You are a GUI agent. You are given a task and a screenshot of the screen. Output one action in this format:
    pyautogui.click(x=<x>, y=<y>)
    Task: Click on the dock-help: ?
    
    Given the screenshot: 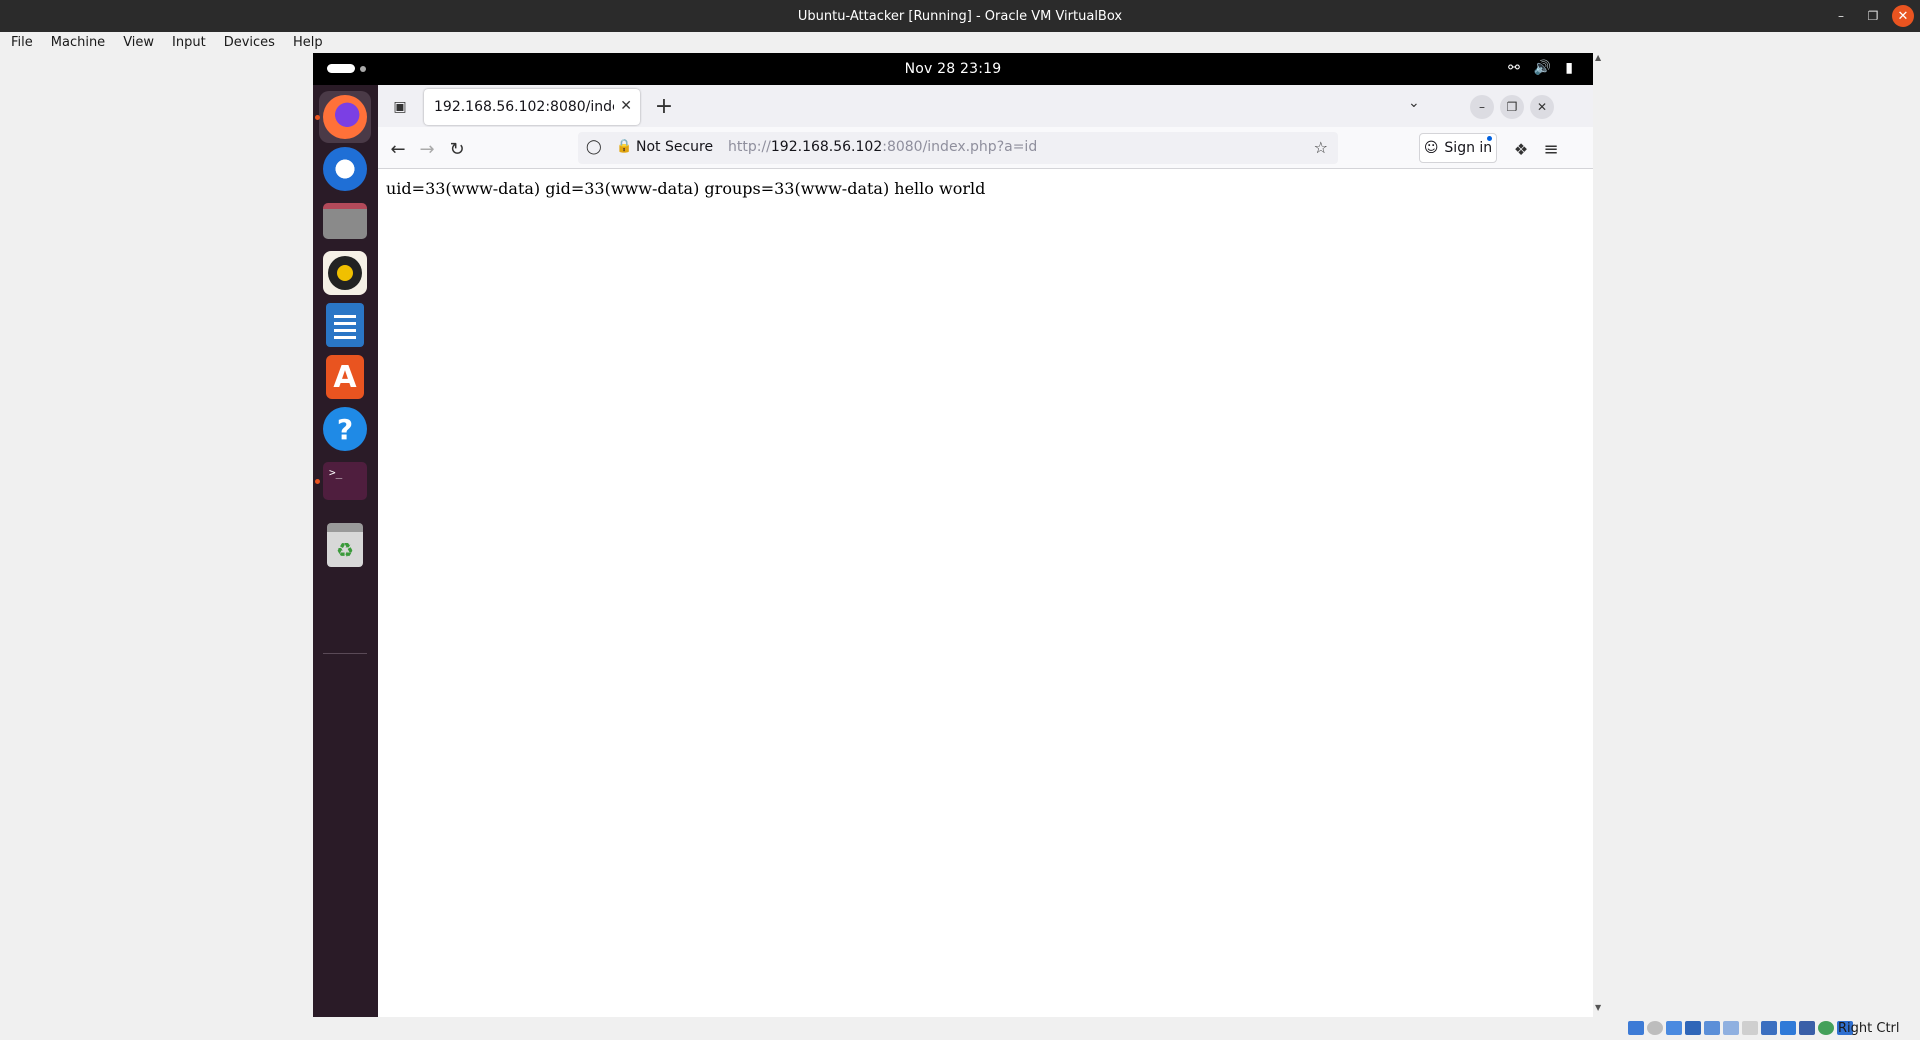 What is the action you would take?
    pyautogui.click(x=345, y=429)
    